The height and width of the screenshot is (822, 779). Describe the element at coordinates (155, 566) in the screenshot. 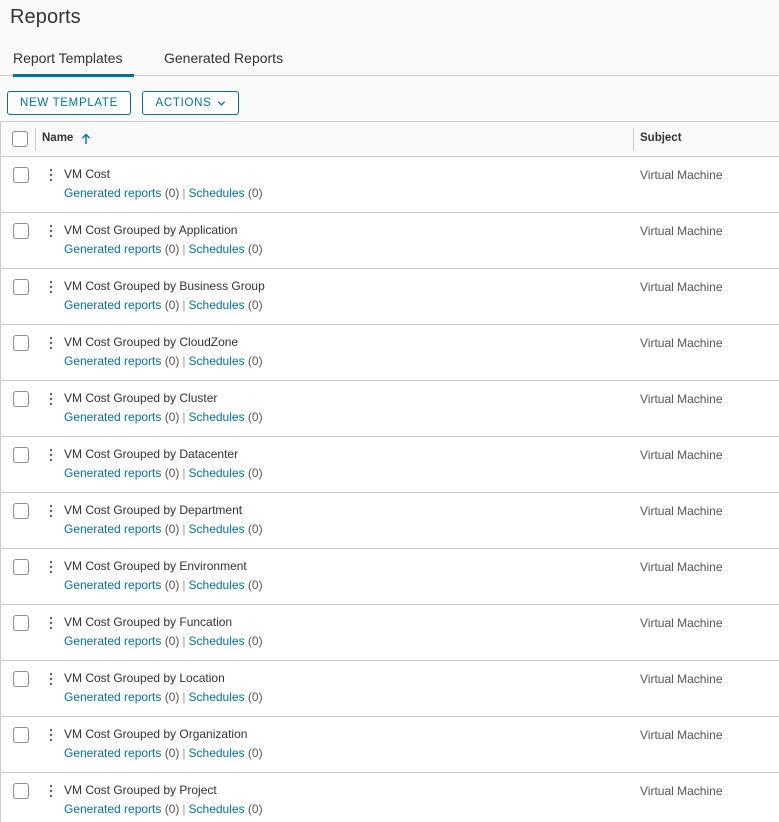

I see `template-name: VM Cost Grouped by Environment` at that location.